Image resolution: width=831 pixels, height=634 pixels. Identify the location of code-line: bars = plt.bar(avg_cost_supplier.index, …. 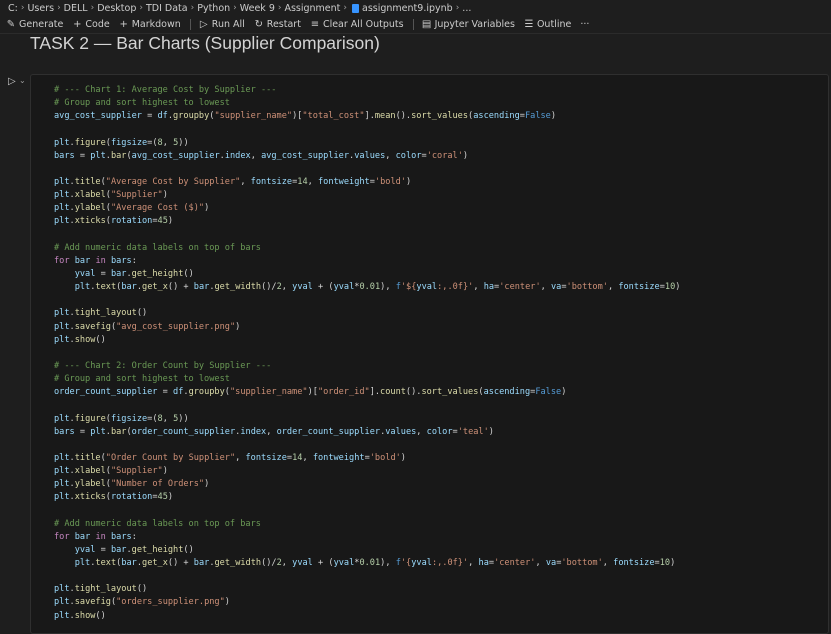
(367, 156).